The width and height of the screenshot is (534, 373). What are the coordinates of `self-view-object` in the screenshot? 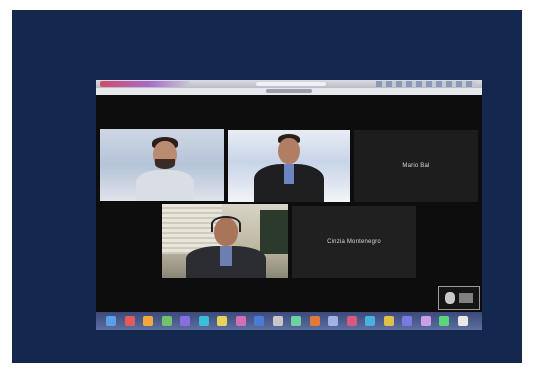 It's located at (466, 298).